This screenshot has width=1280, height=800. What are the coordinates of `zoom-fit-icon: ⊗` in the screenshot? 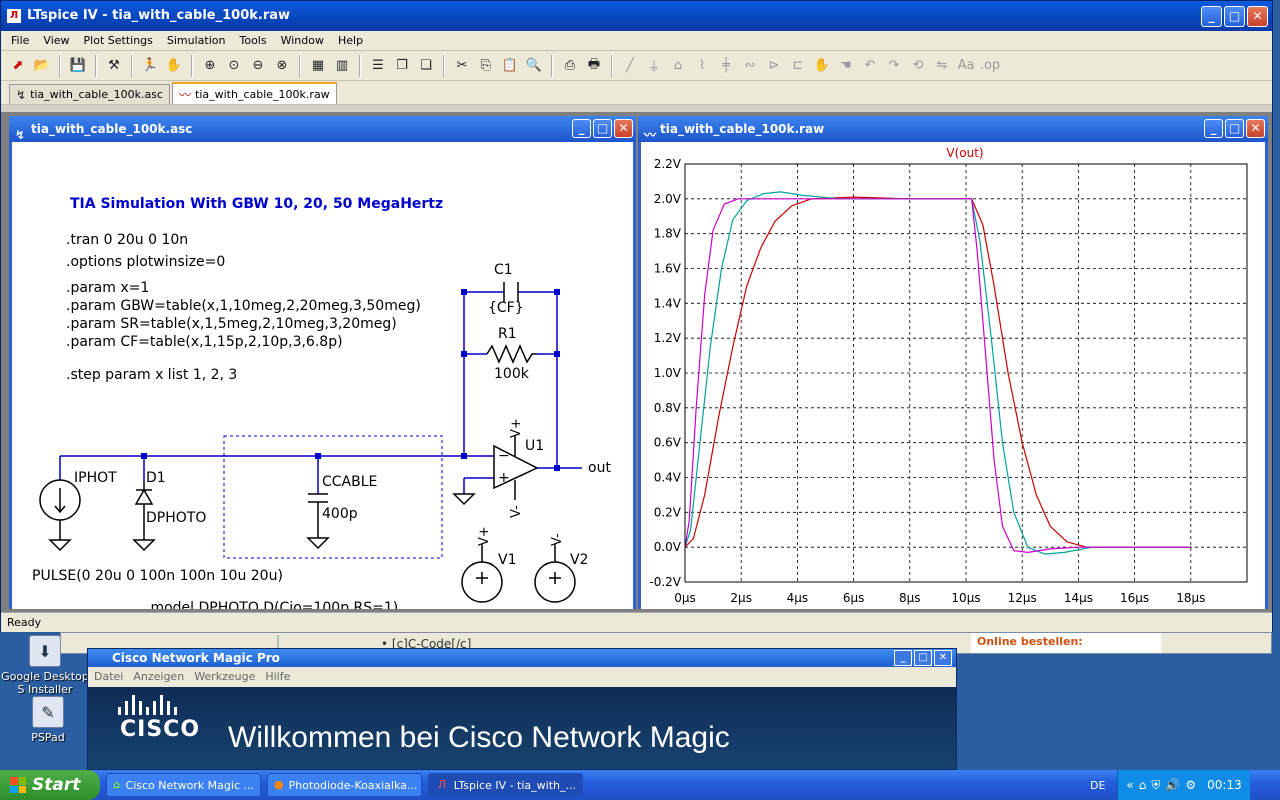 It's located at (282, 66).